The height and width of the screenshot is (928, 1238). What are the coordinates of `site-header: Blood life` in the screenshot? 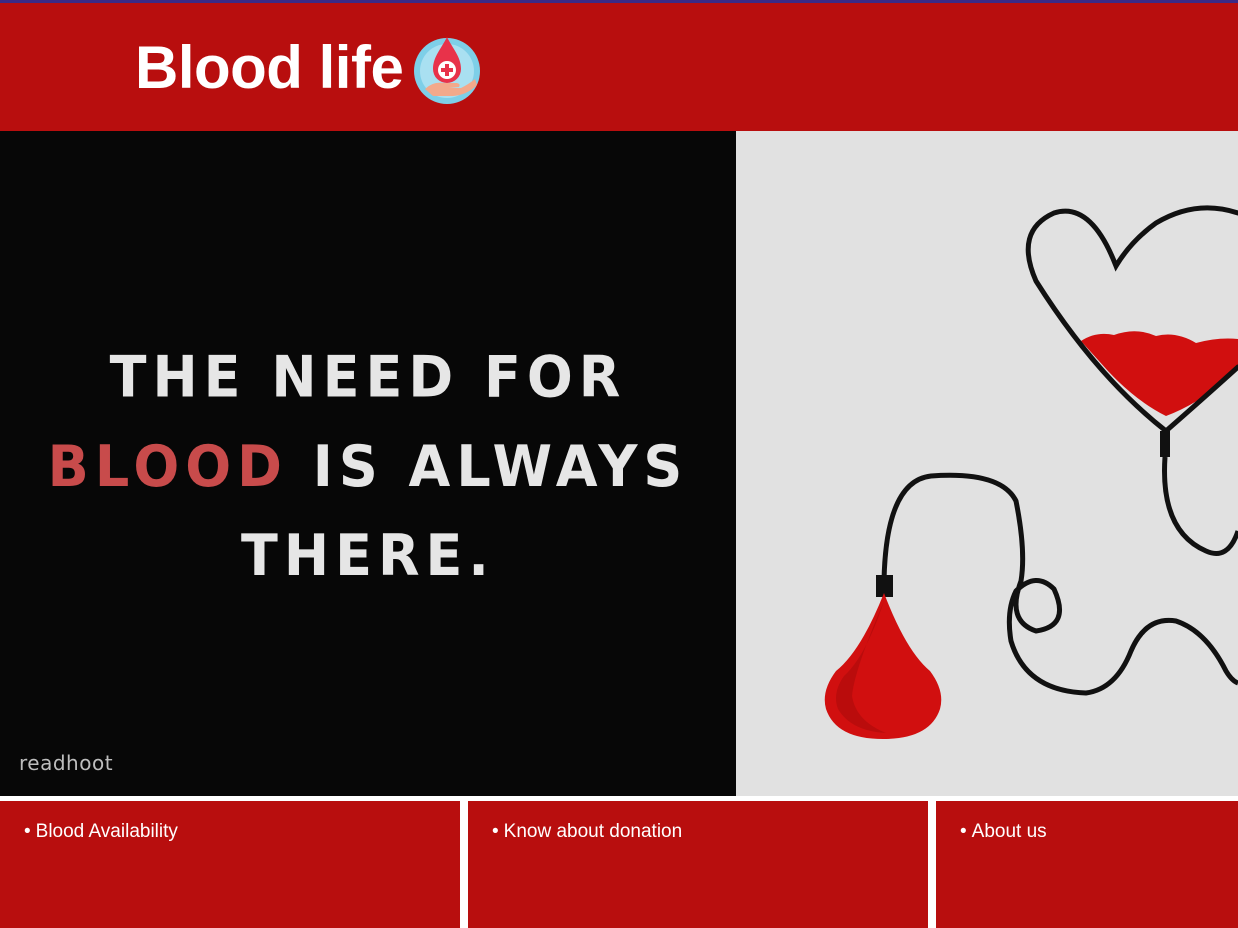 It's located at (619, 67).